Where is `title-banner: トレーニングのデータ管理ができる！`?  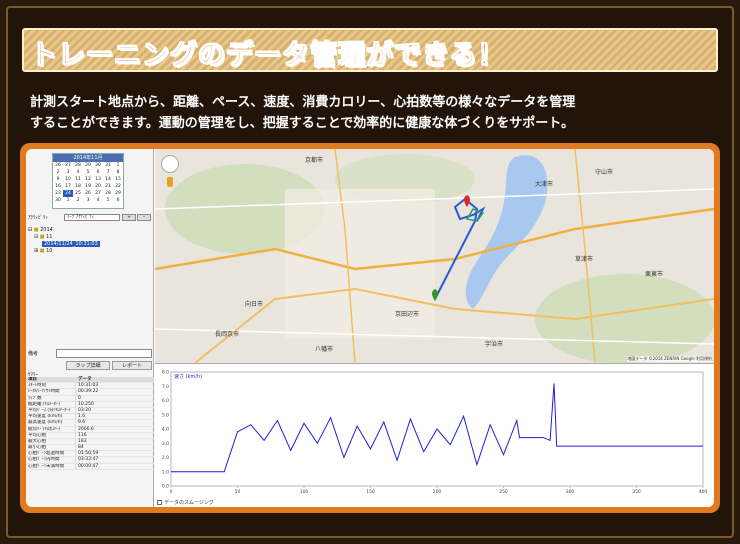 title-banner: トレーニングのデータ管理ができる！ is located at coordinates (370, 50).